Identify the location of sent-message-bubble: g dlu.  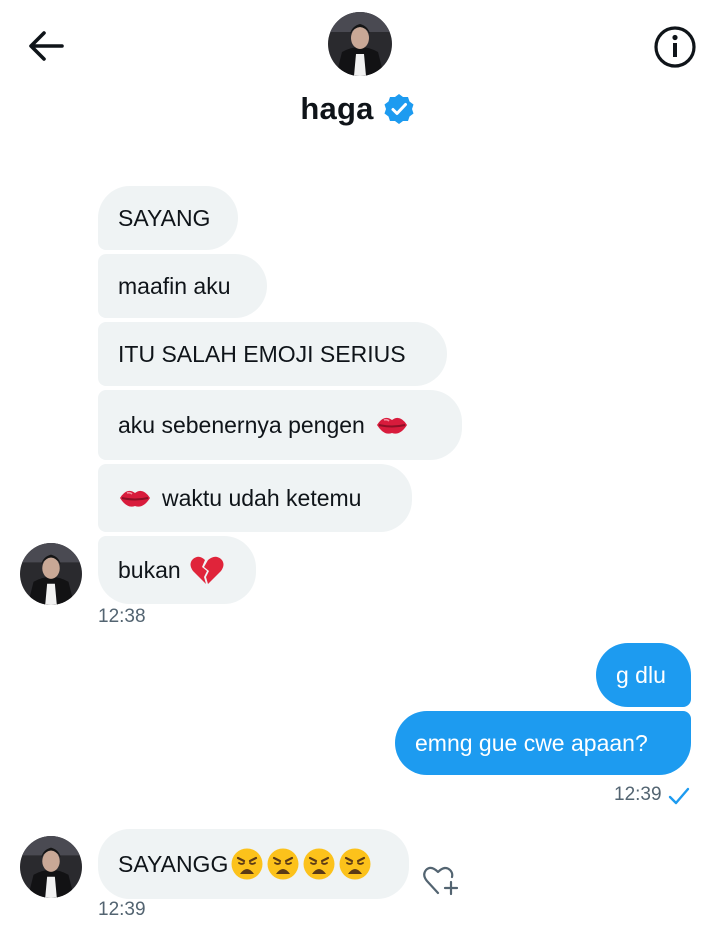
(643, 675).